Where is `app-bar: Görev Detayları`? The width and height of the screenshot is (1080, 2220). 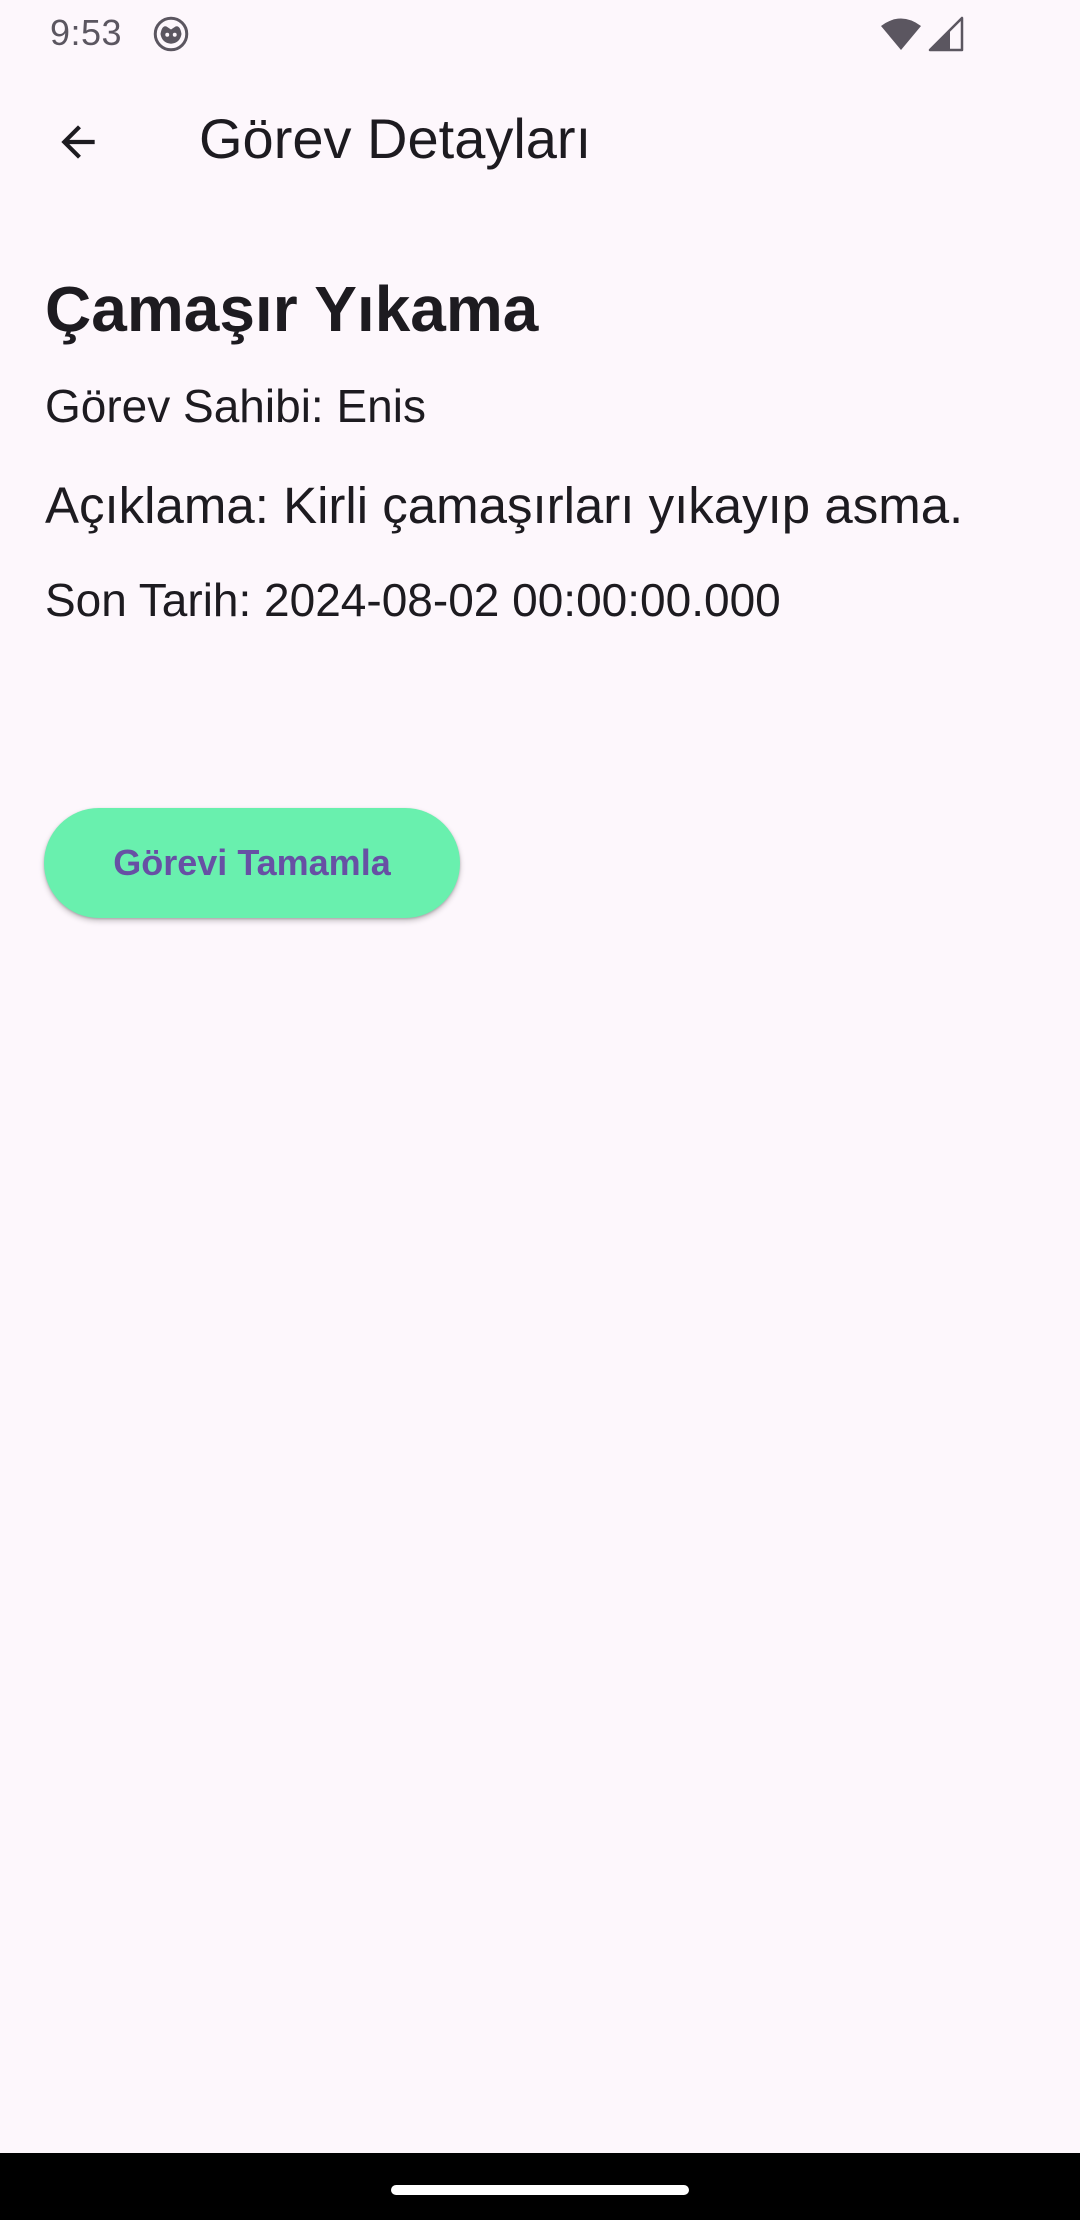 app-bar: Görev Detayları is located at coordinates (540, 142).